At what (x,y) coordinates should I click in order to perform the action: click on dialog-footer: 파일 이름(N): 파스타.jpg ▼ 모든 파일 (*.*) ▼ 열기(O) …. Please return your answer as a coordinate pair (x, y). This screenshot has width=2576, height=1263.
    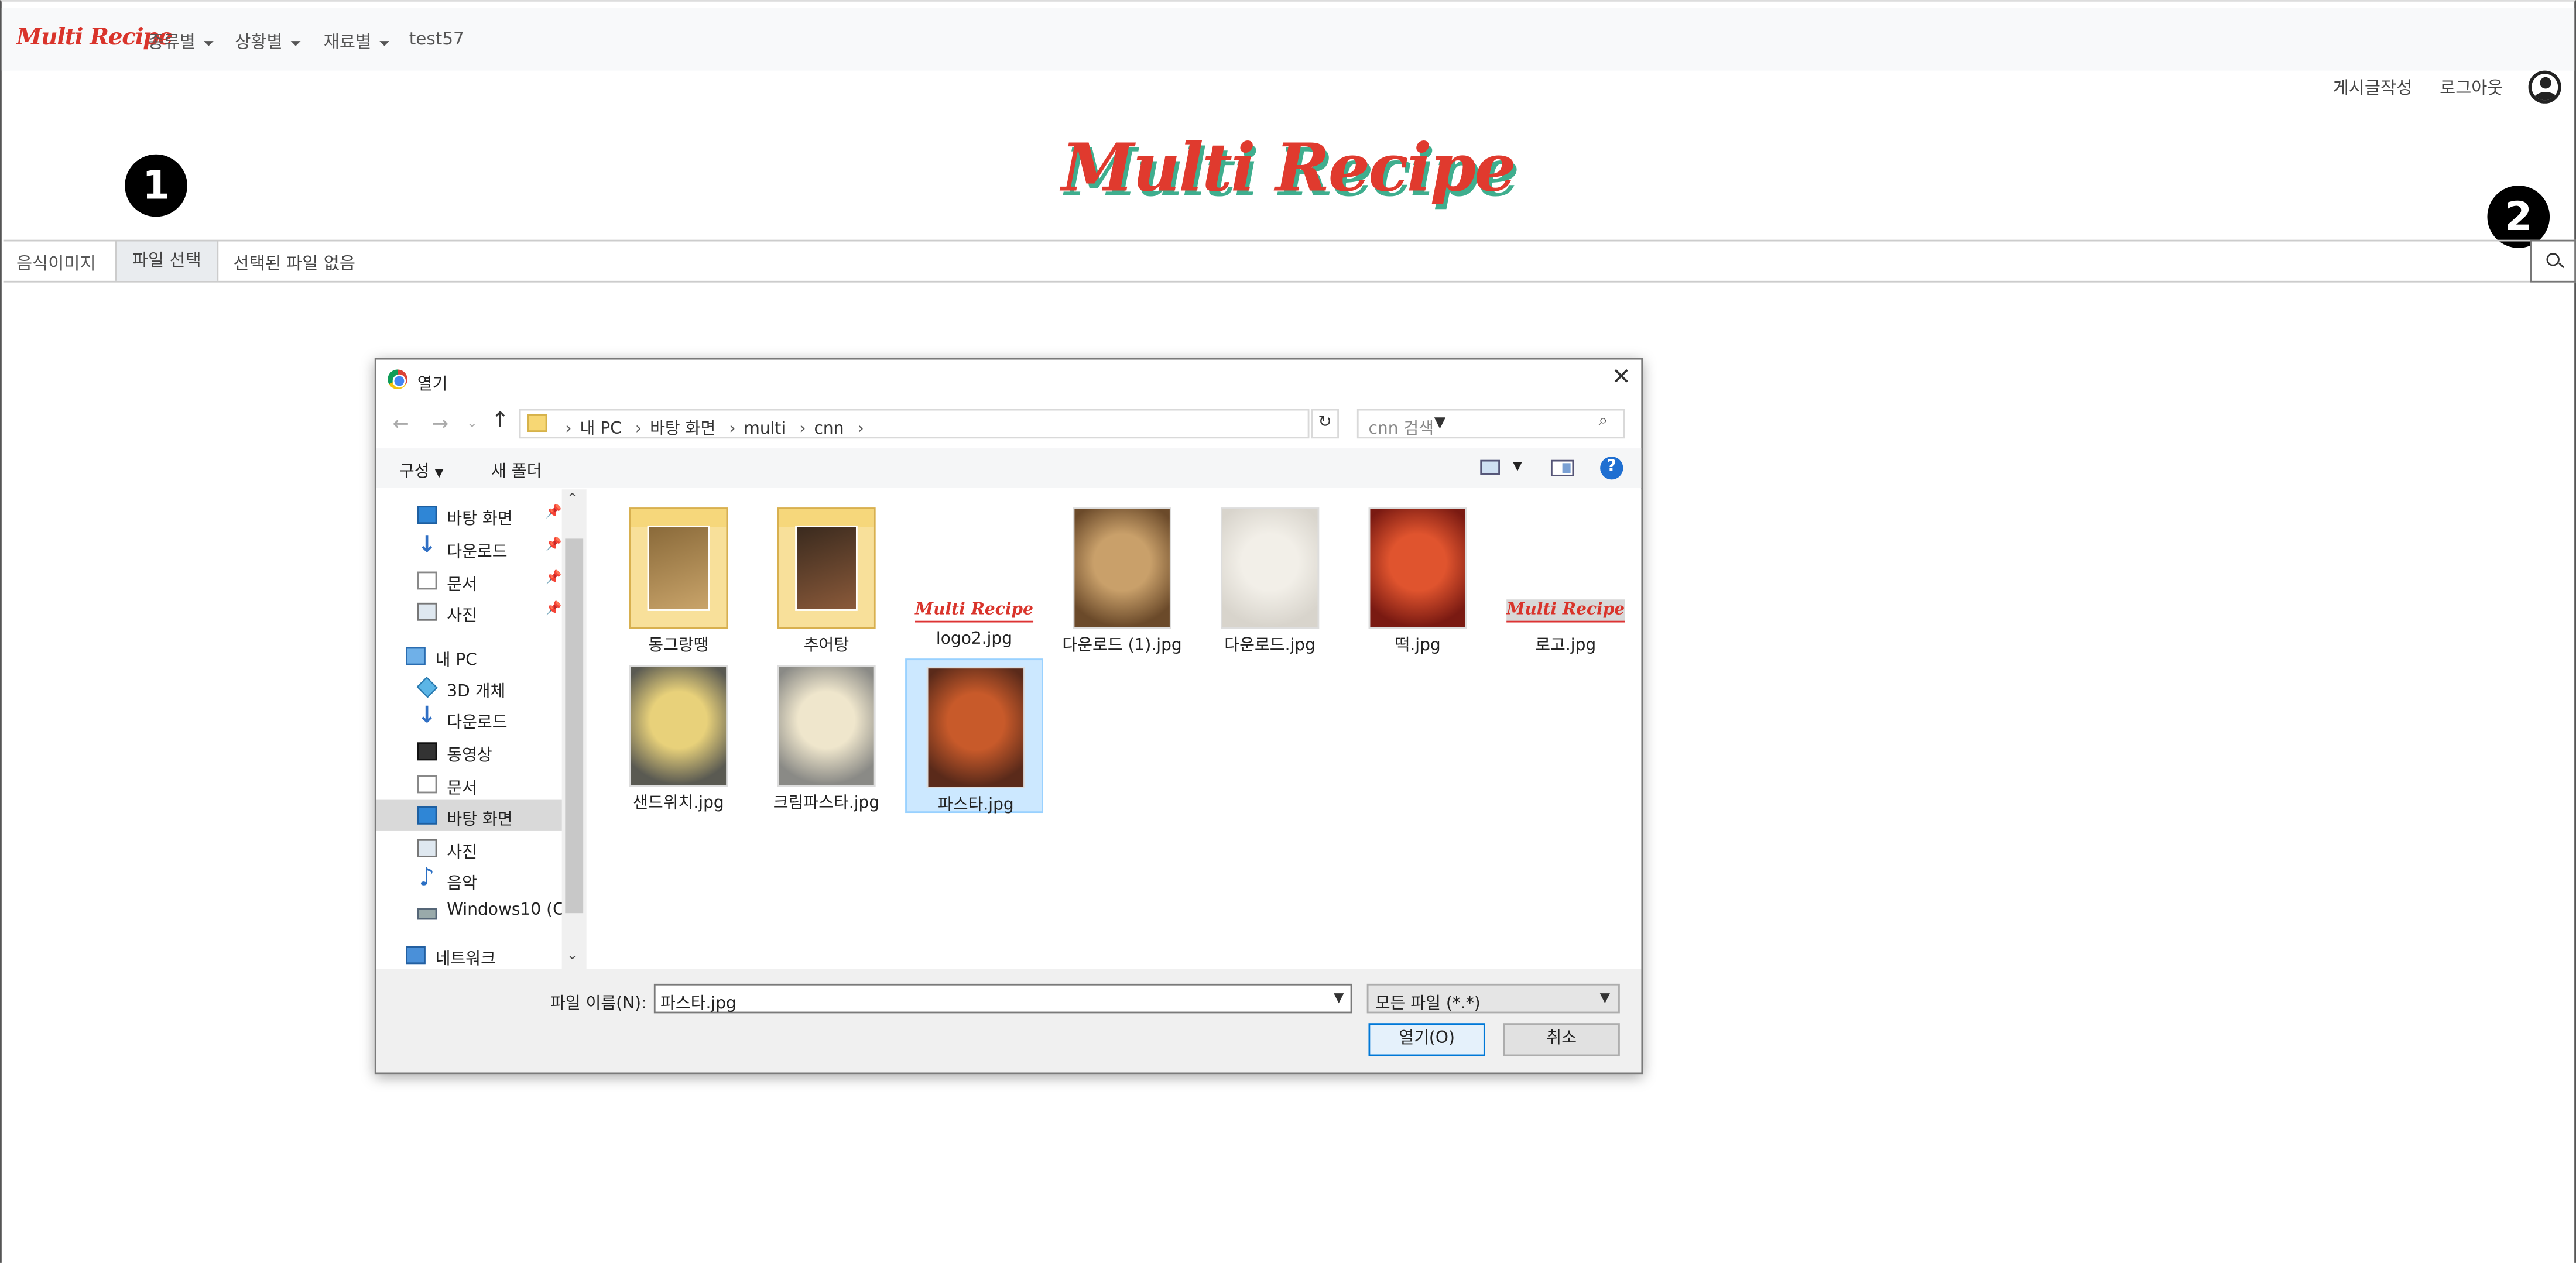
    Looking at the image, I should click on (1009, 1021).